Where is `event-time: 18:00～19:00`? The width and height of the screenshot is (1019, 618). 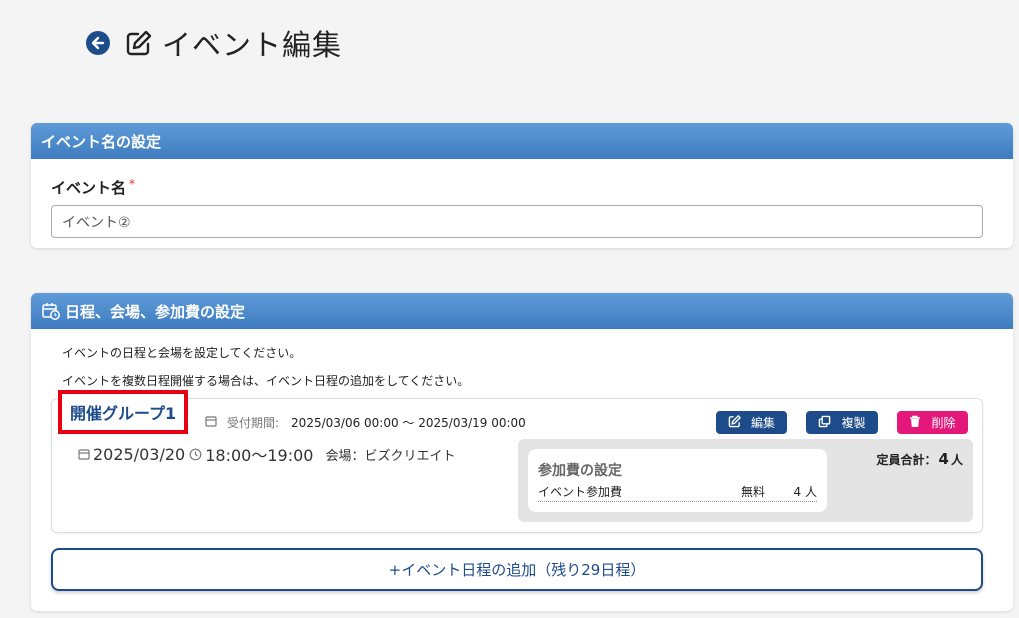
event-time: 18:00～19:00 is located at coordinates (259, 455).